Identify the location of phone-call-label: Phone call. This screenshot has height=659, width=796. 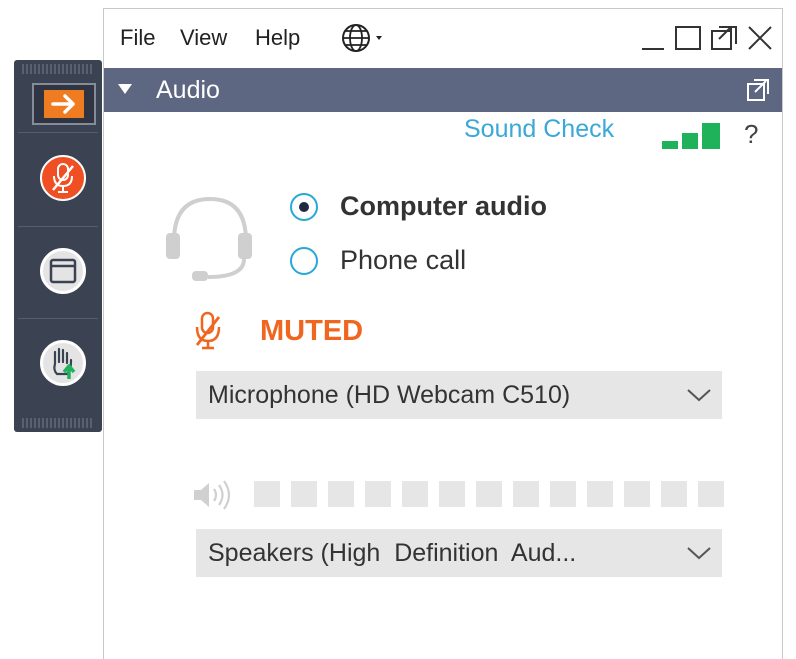
(403, 260).